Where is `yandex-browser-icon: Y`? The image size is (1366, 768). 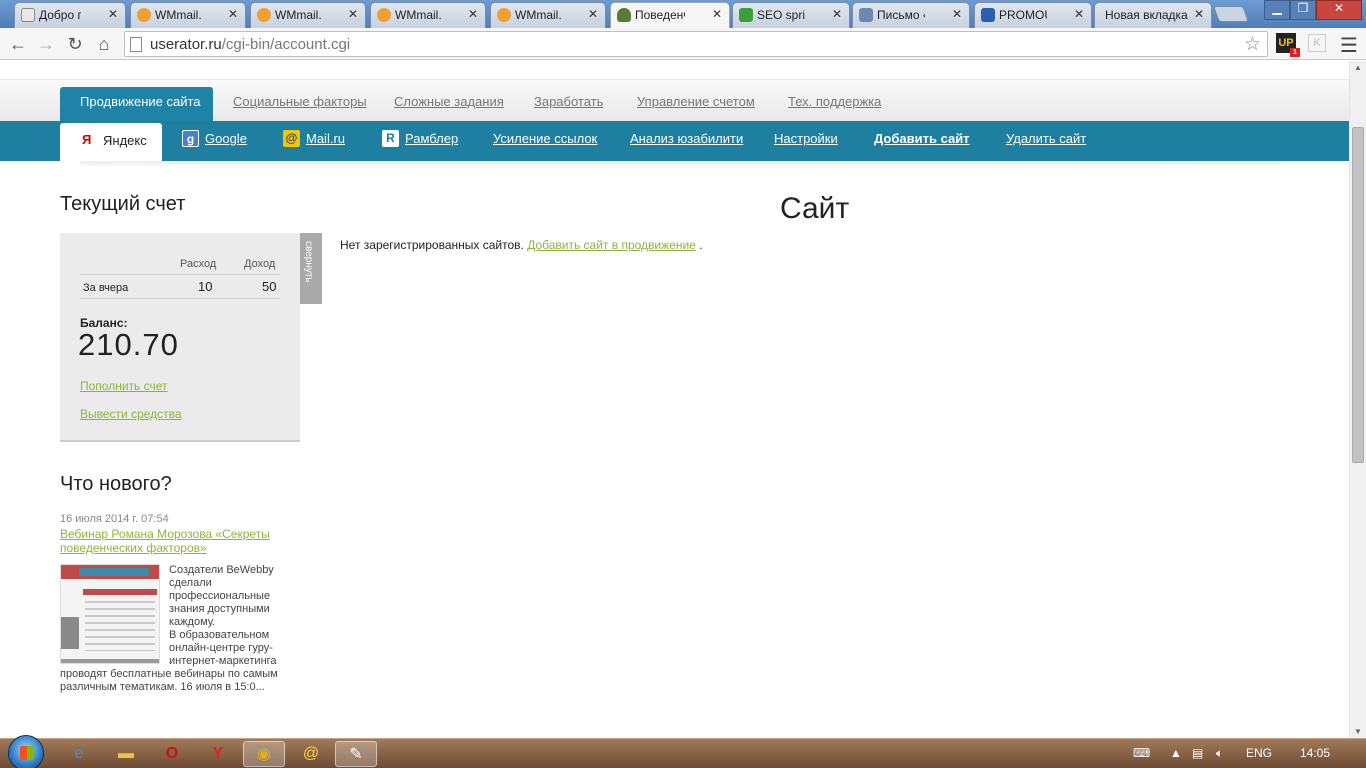
yandex-browser-icon: Y is located at coordinates (218, 754).